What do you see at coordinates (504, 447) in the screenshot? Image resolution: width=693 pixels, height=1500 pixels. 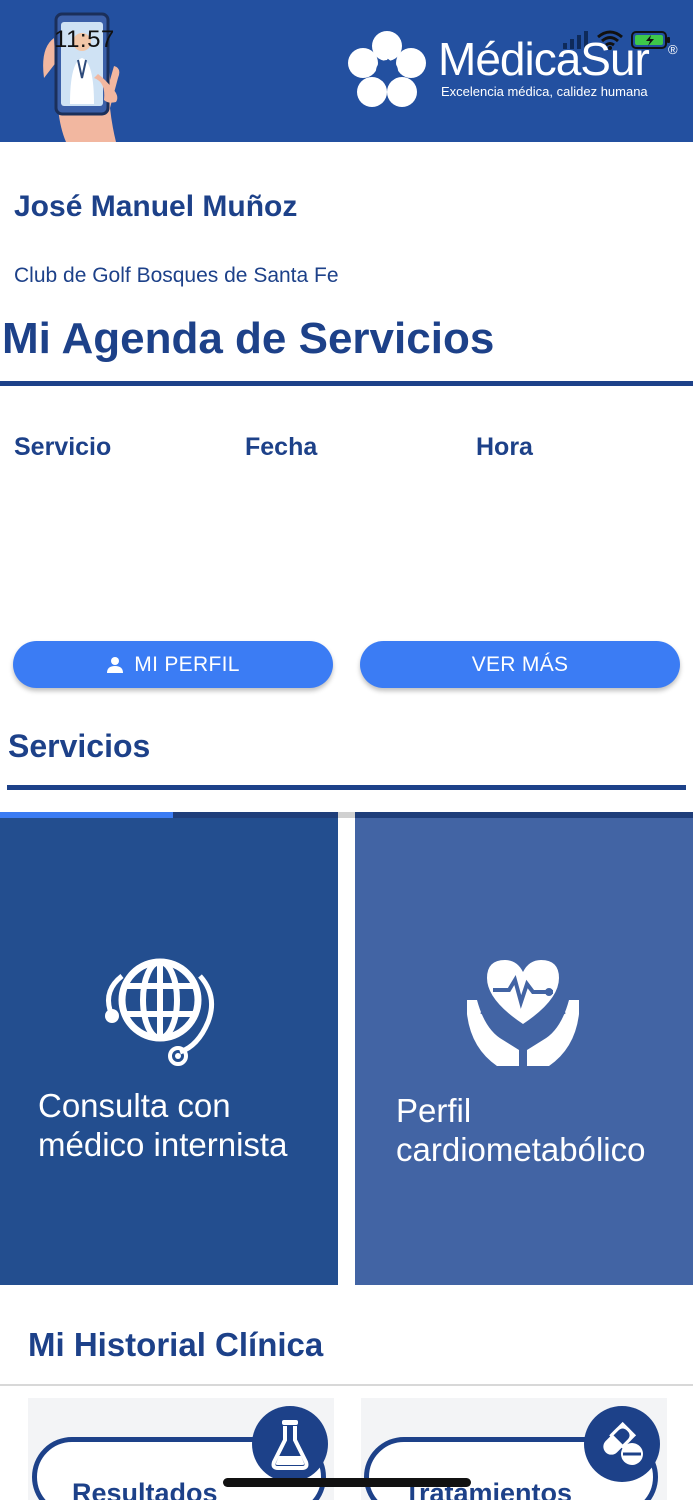 I see `agenda-column-time: Hora` at bounding box center [504, 447].